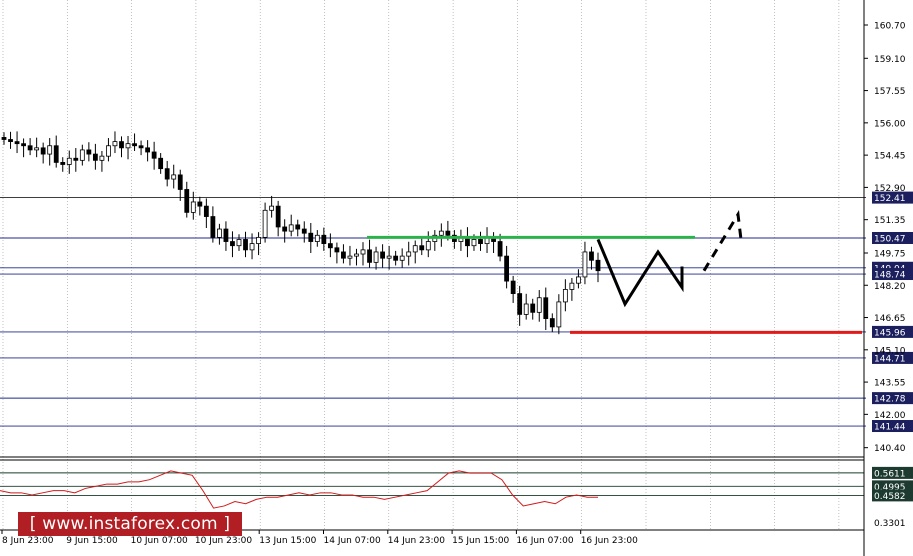 The height and width of the screenshot is (556, 913). What do you see at coordinates (416, 541) in the screenshot?
I see `time-tick-label: 14 Jun 23:00` at bounding box center [416, 541].